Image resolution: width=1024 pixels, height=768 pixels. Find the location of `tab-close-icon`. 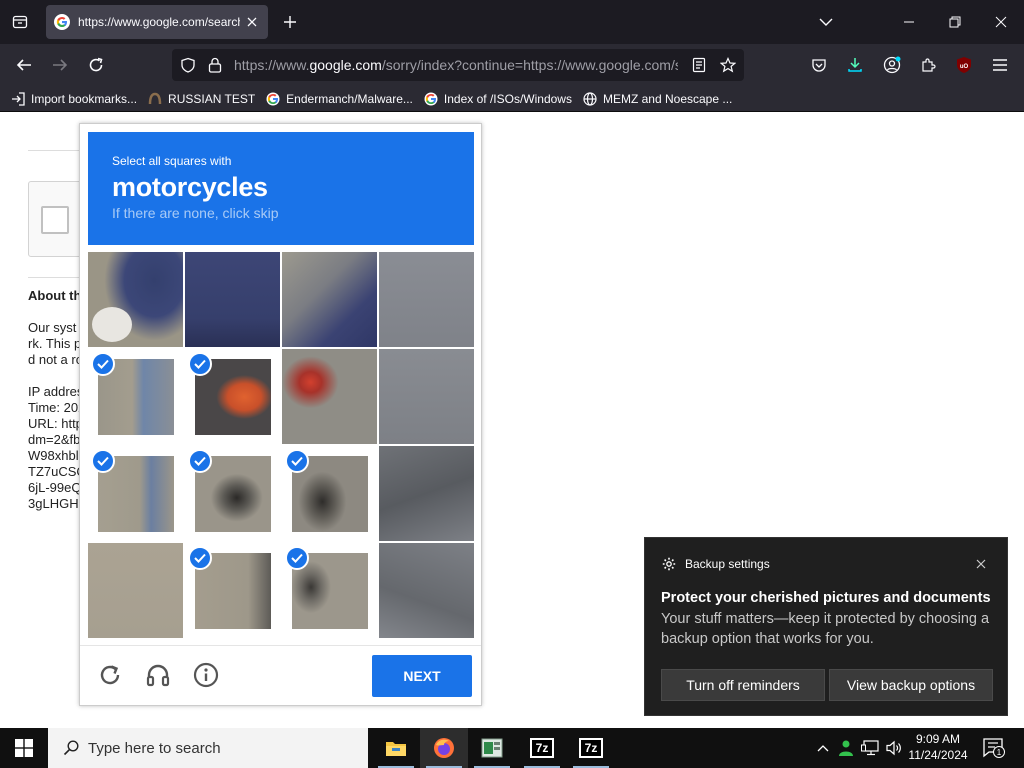

tab-close-icon is located at coordinates (252, 22).